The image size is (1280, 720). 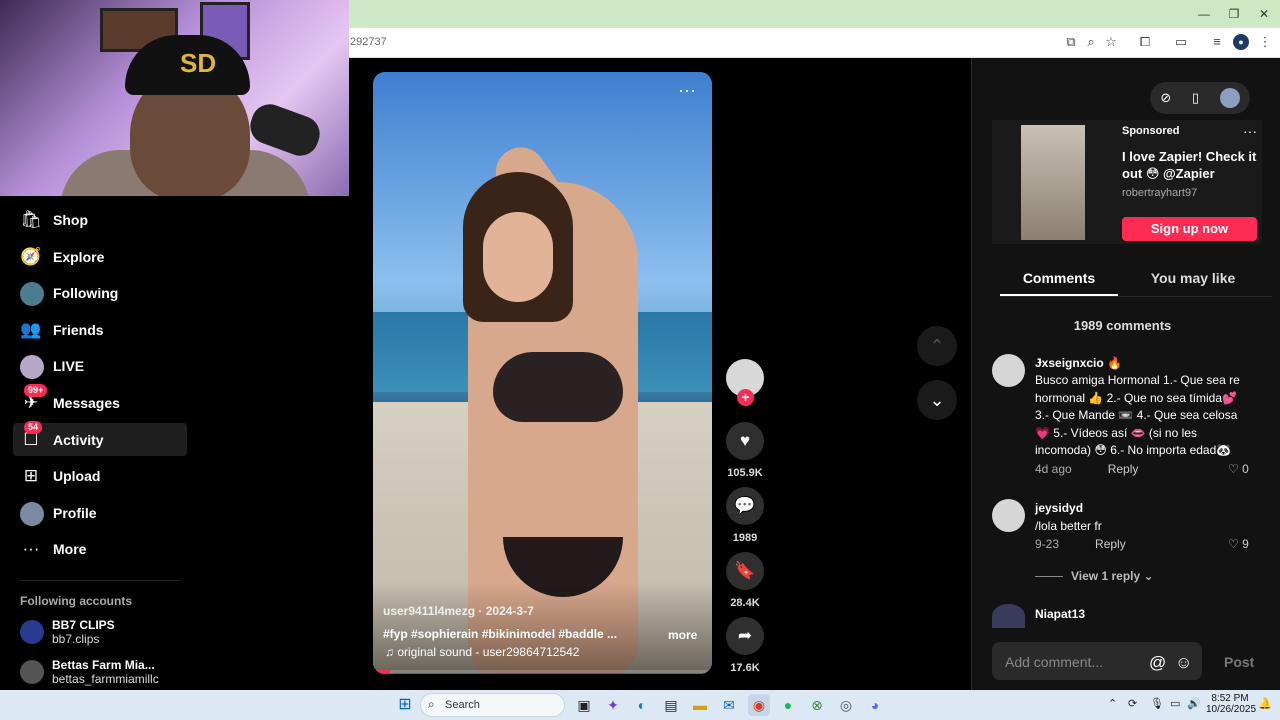 What do you see at coordinates (1049, 576) in the screenshot?
I see `reply-thread-line` at bounding box center [1049, 576].